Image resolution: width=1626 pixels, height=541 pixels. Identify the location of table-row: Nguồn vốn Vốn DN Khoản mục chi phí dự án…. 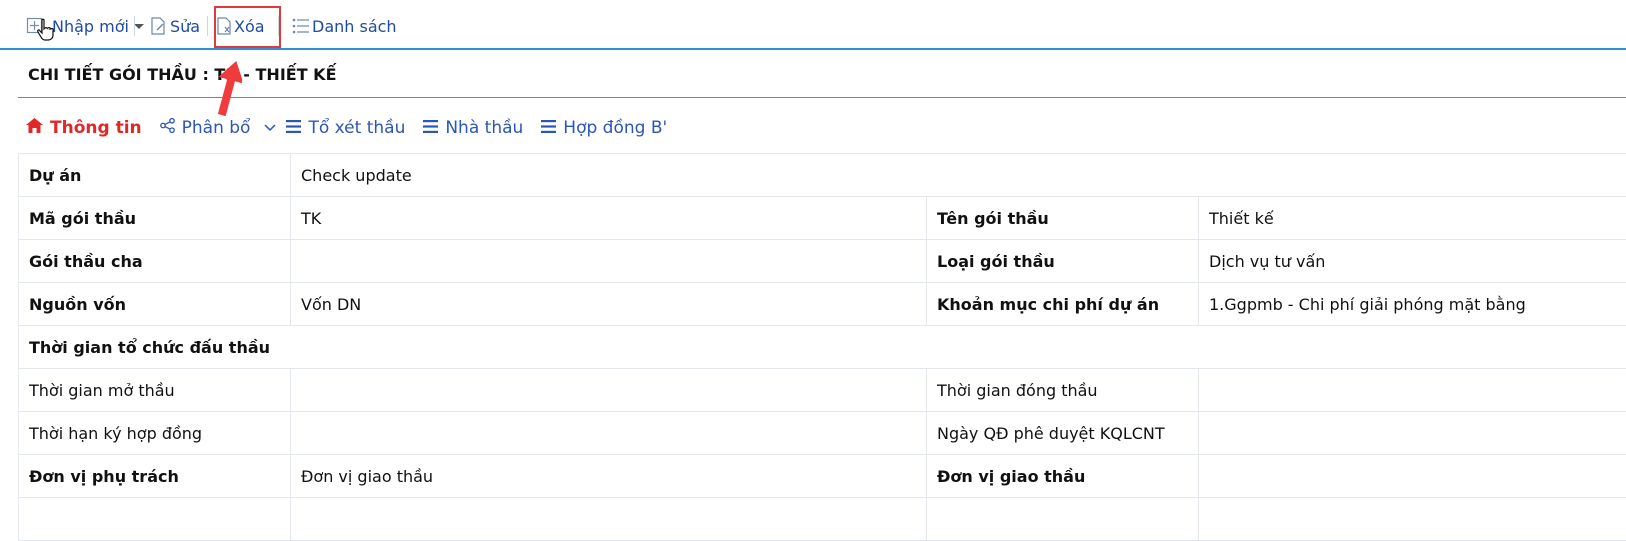
(822, 304).